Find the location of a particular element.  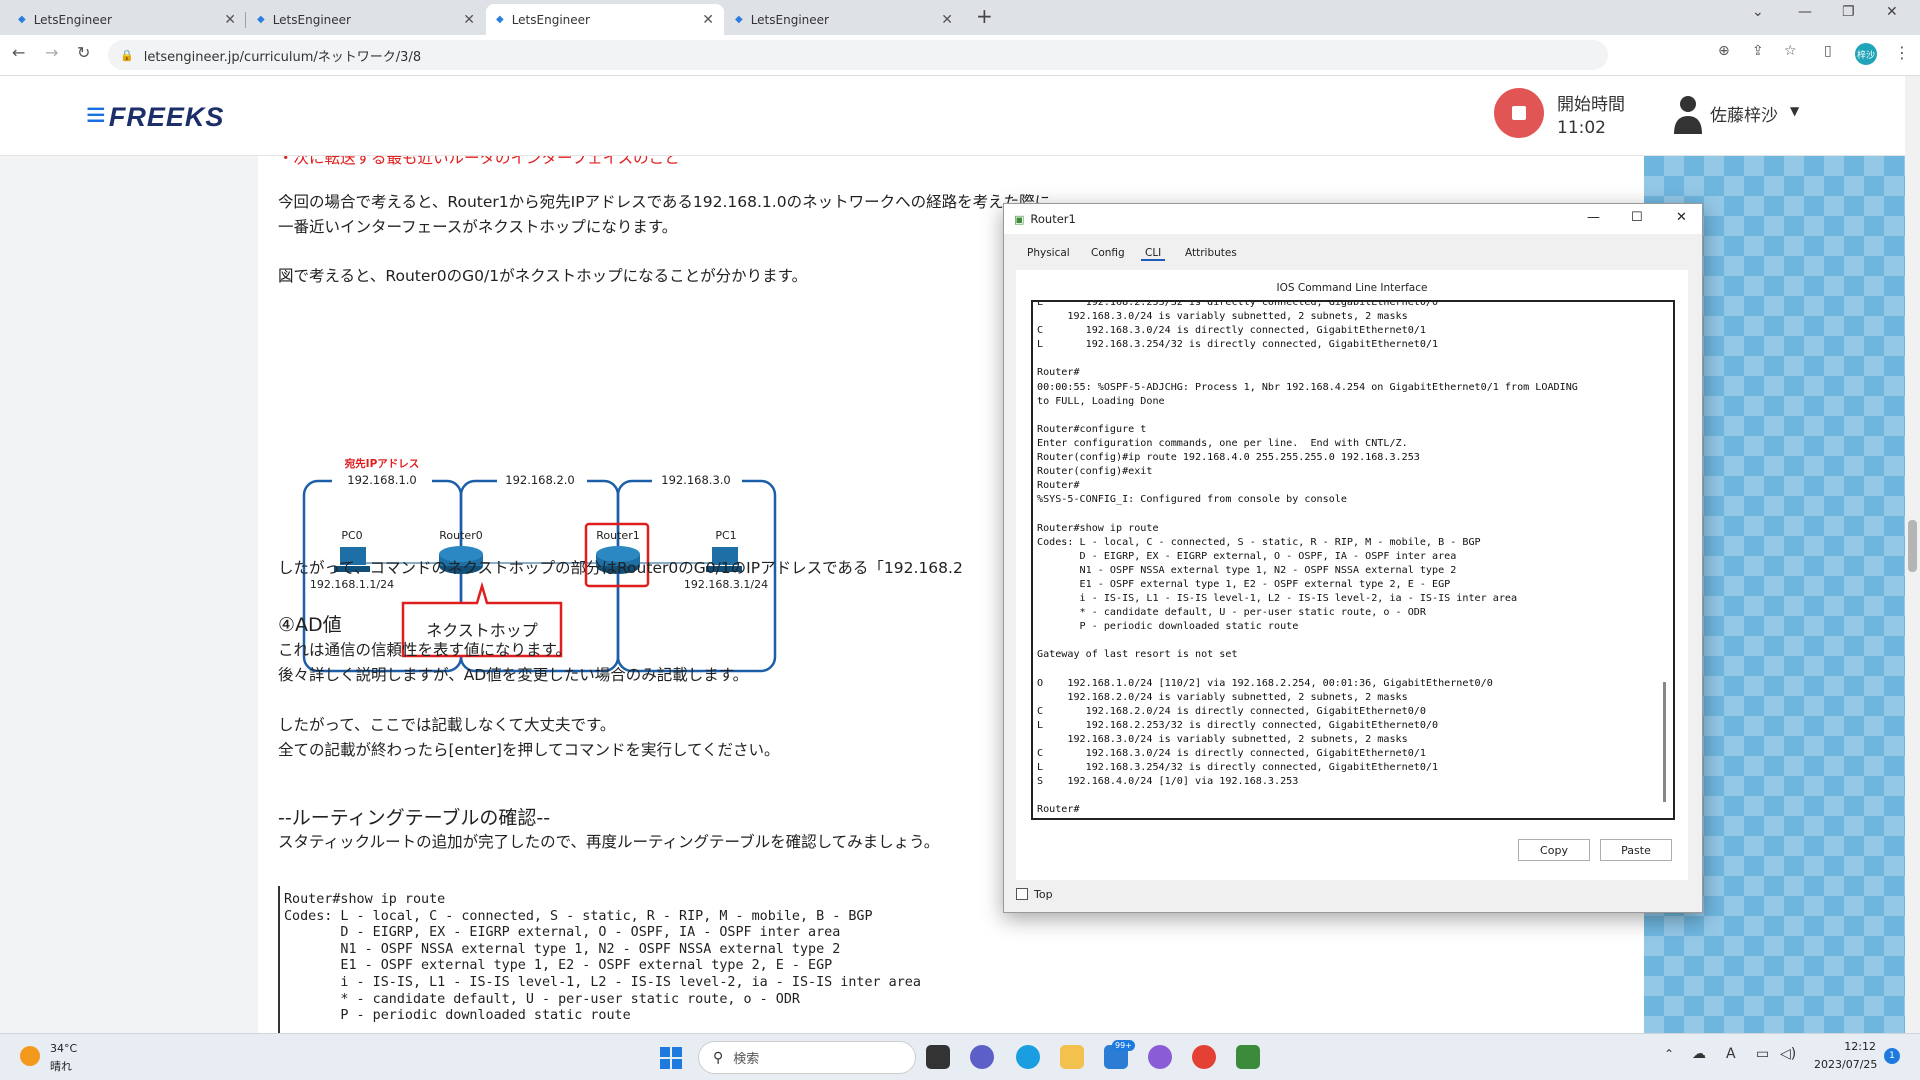

chevron-down-icon: ▼ is located at coordinates (1794, 111).